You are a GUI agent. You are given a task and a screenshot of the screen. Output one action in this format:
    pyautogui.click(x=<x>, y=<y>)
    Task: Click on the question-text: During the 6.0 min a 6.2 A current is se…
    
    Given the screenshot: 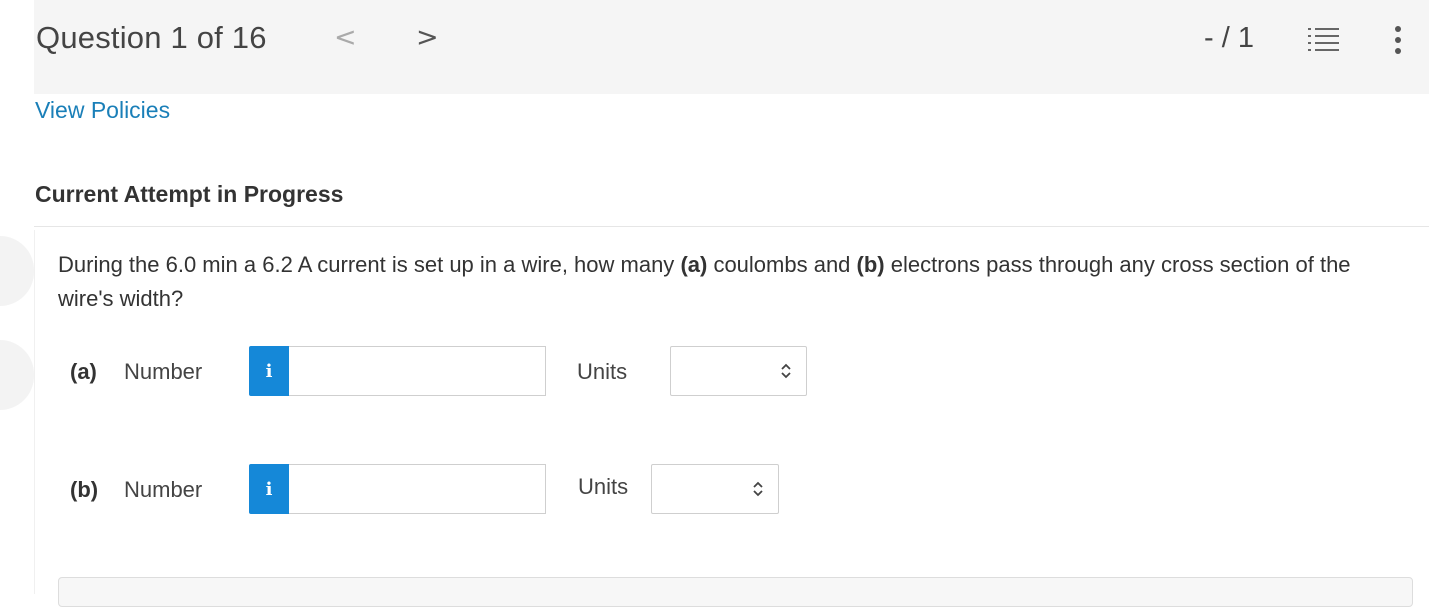 What is the action you would take?
    pyautogui.click(x=733, y=282)
    